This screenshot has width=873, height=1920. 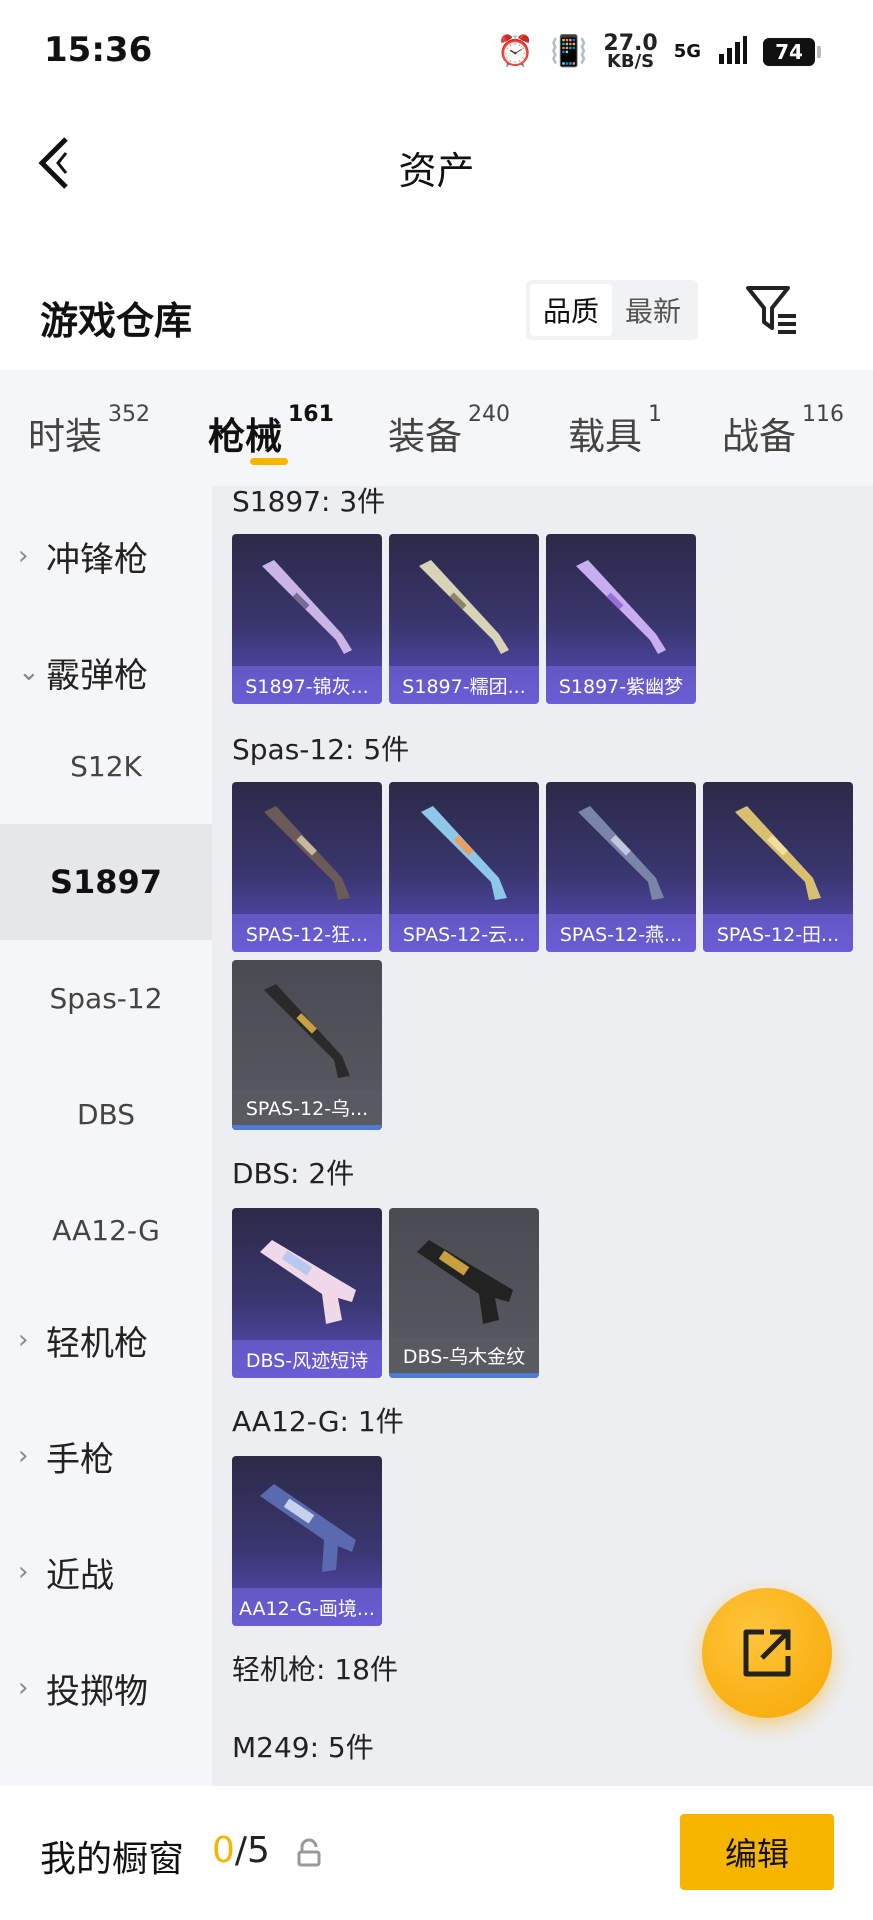 What do you see at coordinates (789, 52) in the screenshot?
I see `battery-level: 74` at bounding box center [789, 52].